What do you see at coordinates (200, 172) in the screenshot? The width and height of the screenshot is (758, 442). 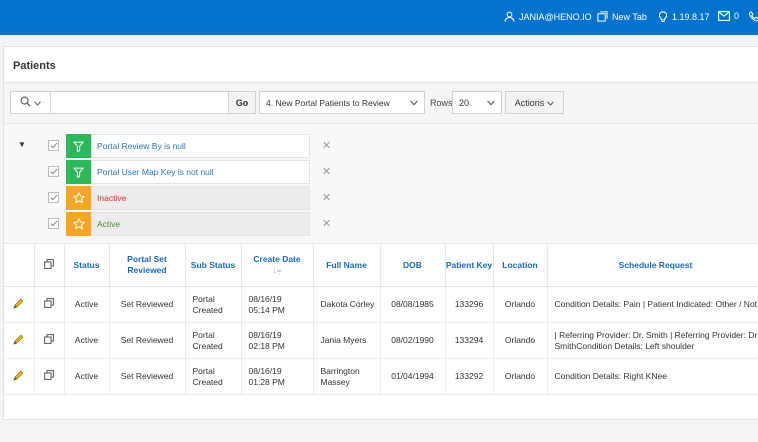 I see `filter-label: Portal User Map Key is not null` at bounding box center [200, 172].